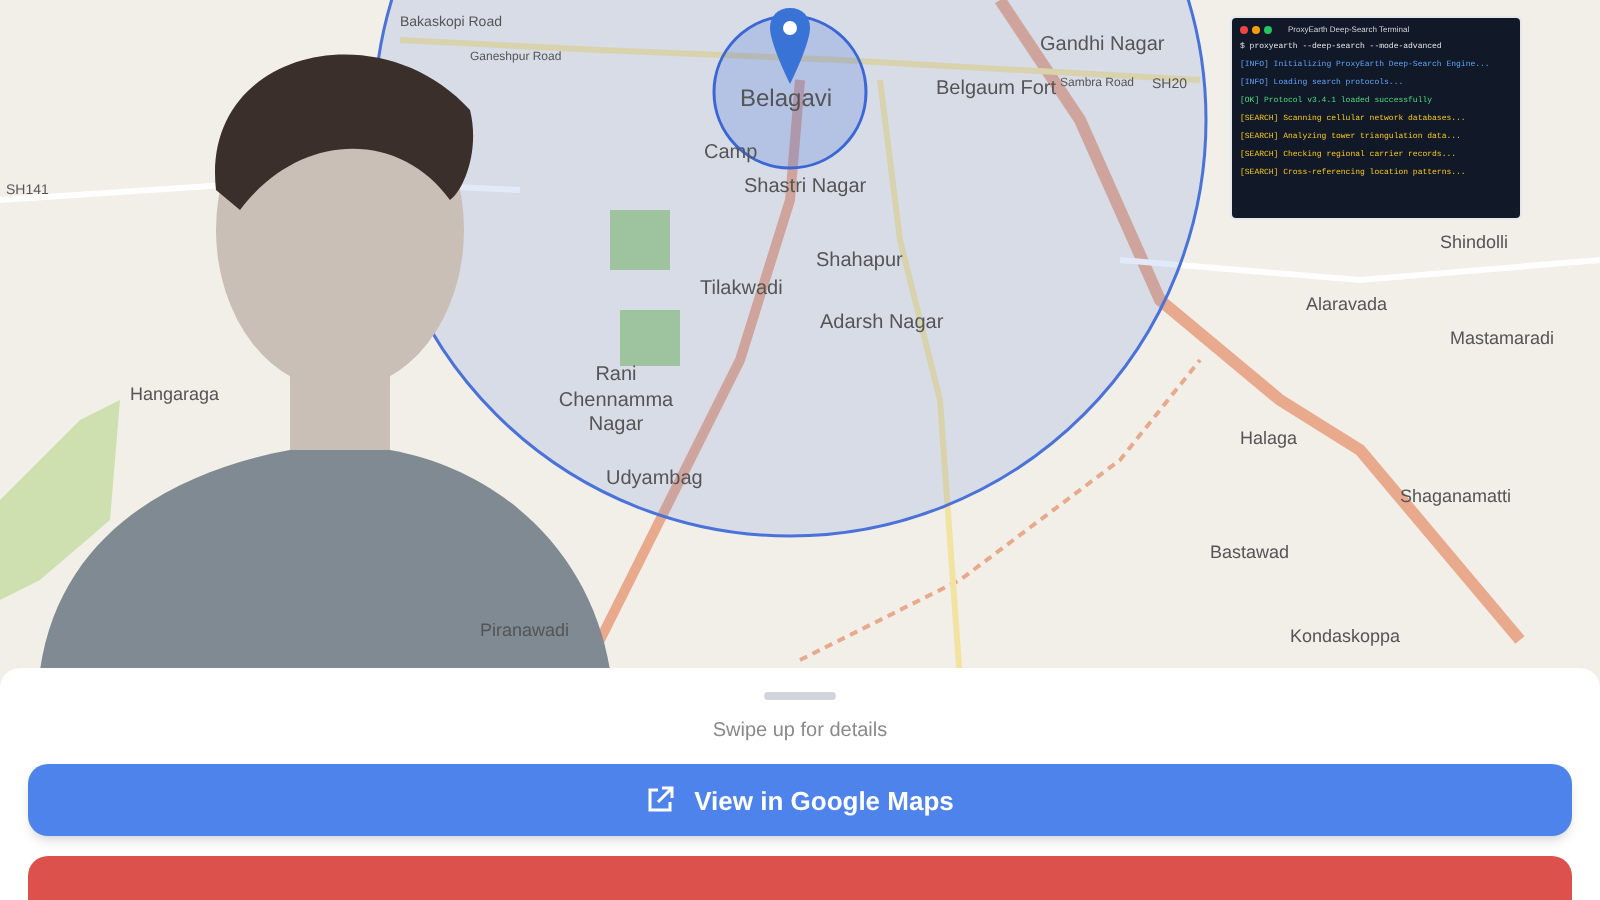 Image resolution: width=1600 pixels, height=900 pixels. Describe the element at coordinates (1502, 339) in the screenshot. I see `map-place-label: Mastamaradi` at that location.